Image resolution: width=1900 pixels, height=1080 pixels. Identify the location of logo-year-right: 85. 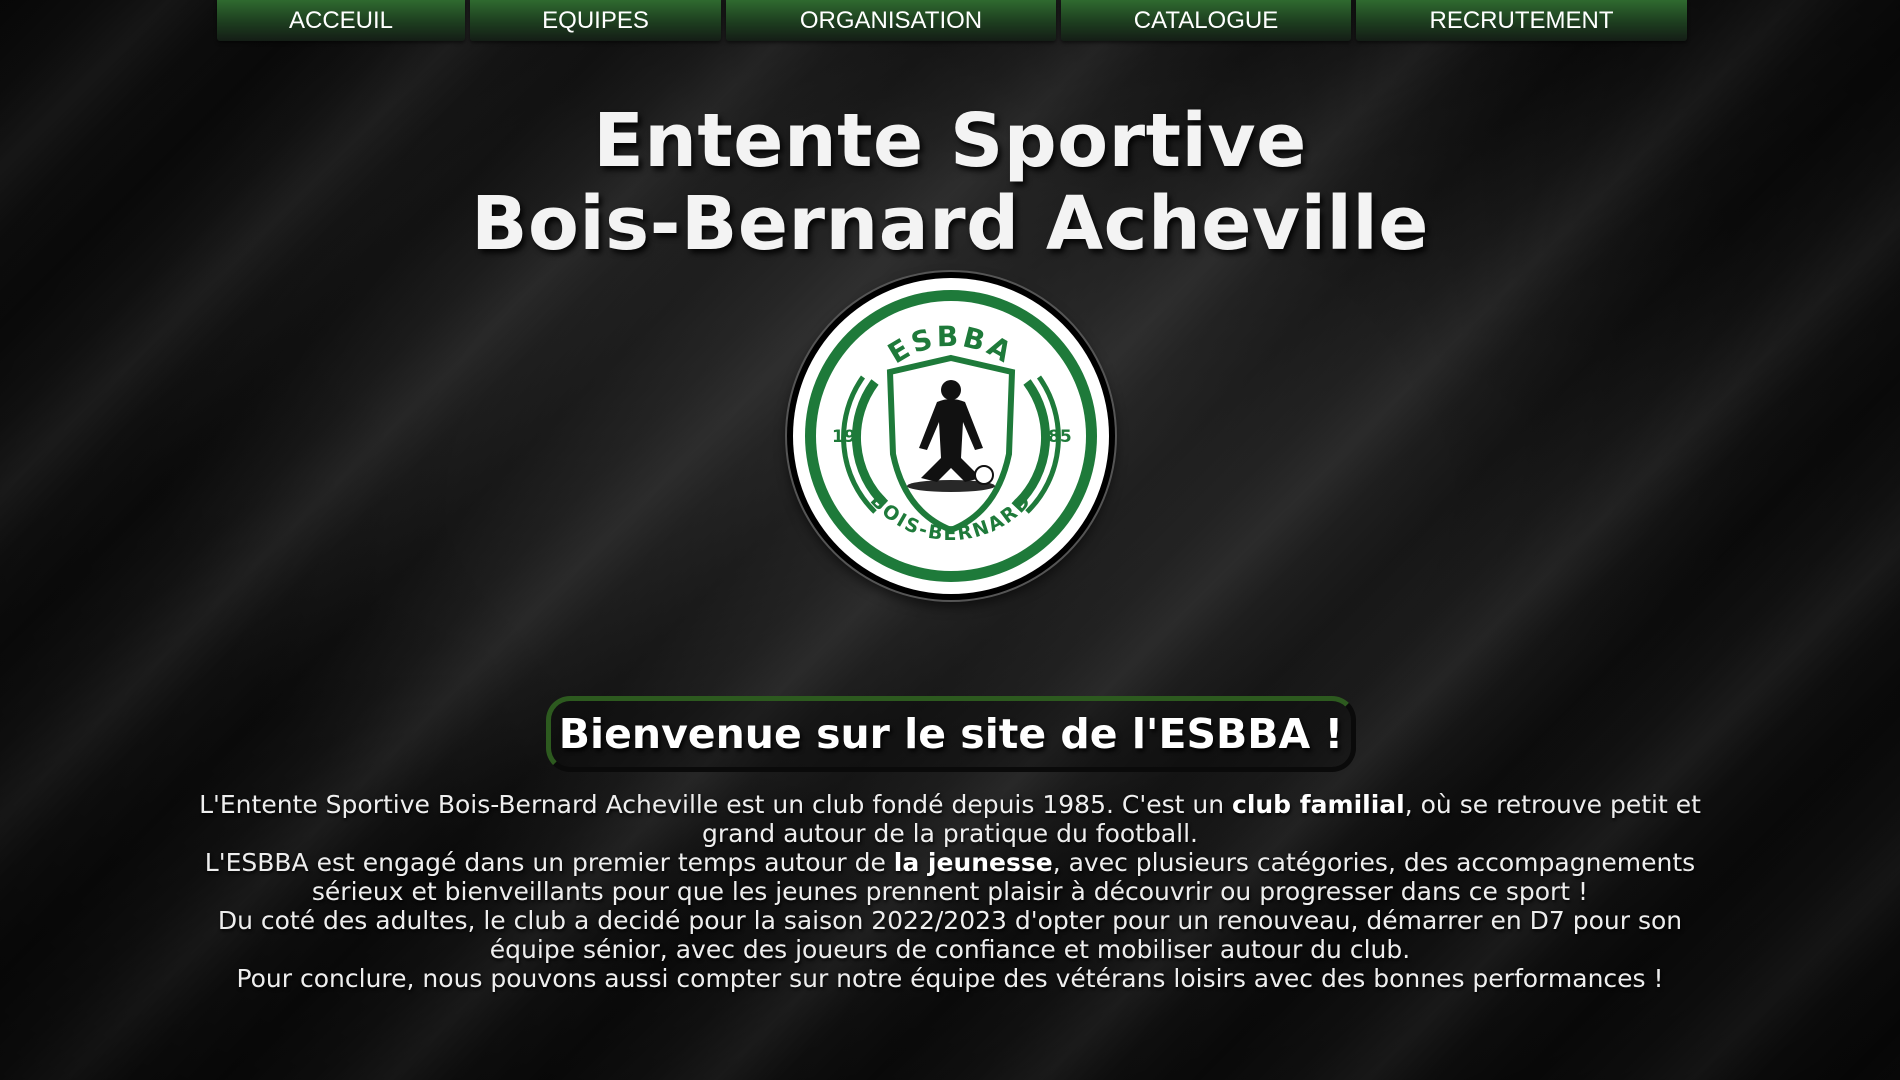
(1060, 437).